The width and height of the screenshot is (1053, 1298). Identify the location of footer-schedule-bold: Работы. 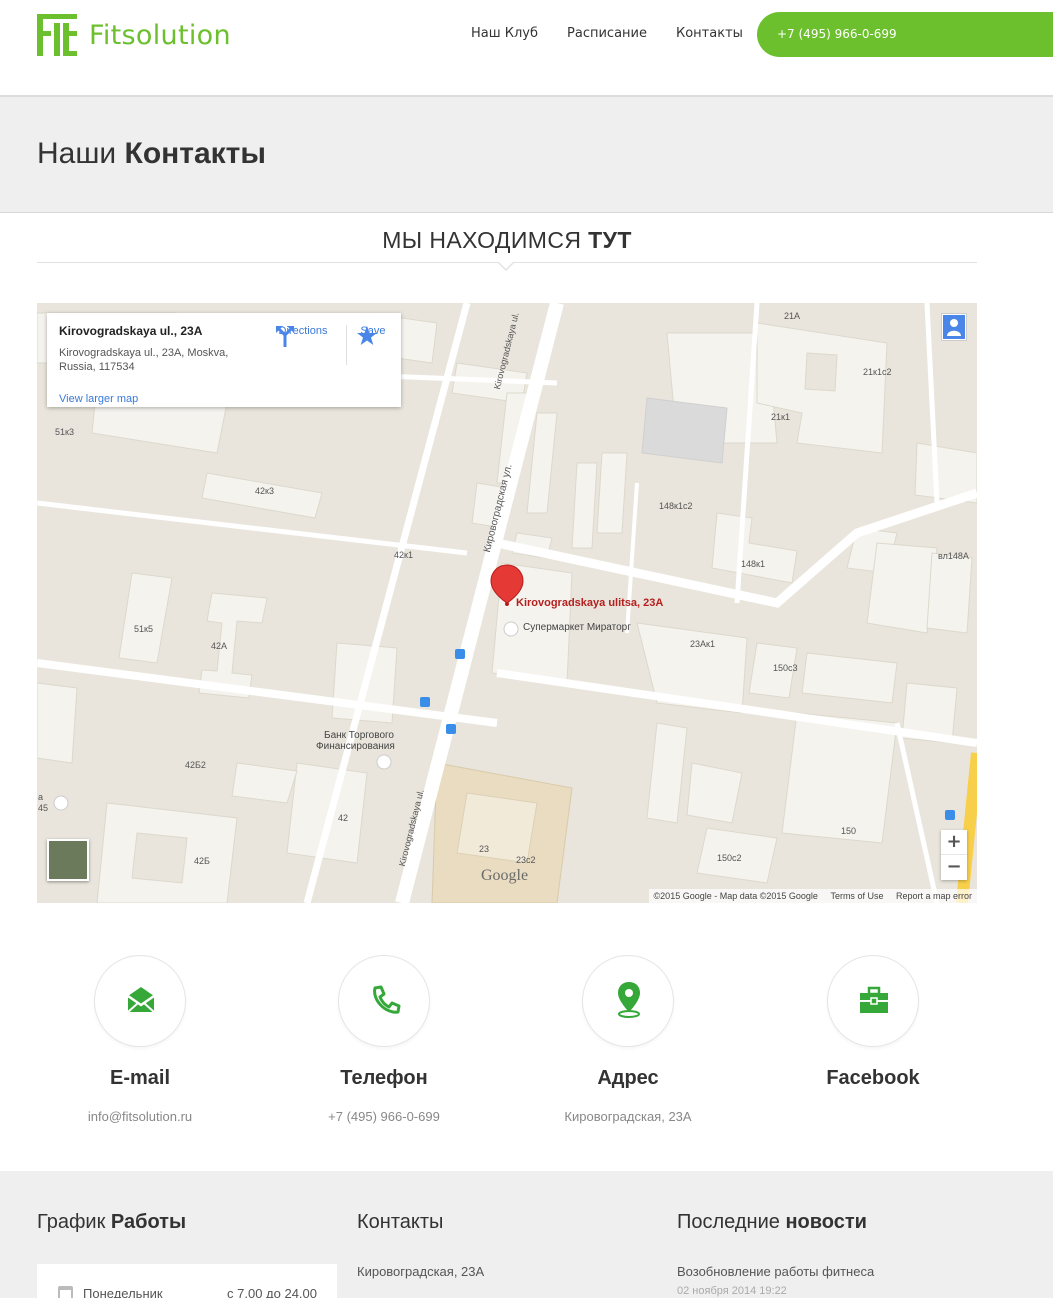
(148, 1222).